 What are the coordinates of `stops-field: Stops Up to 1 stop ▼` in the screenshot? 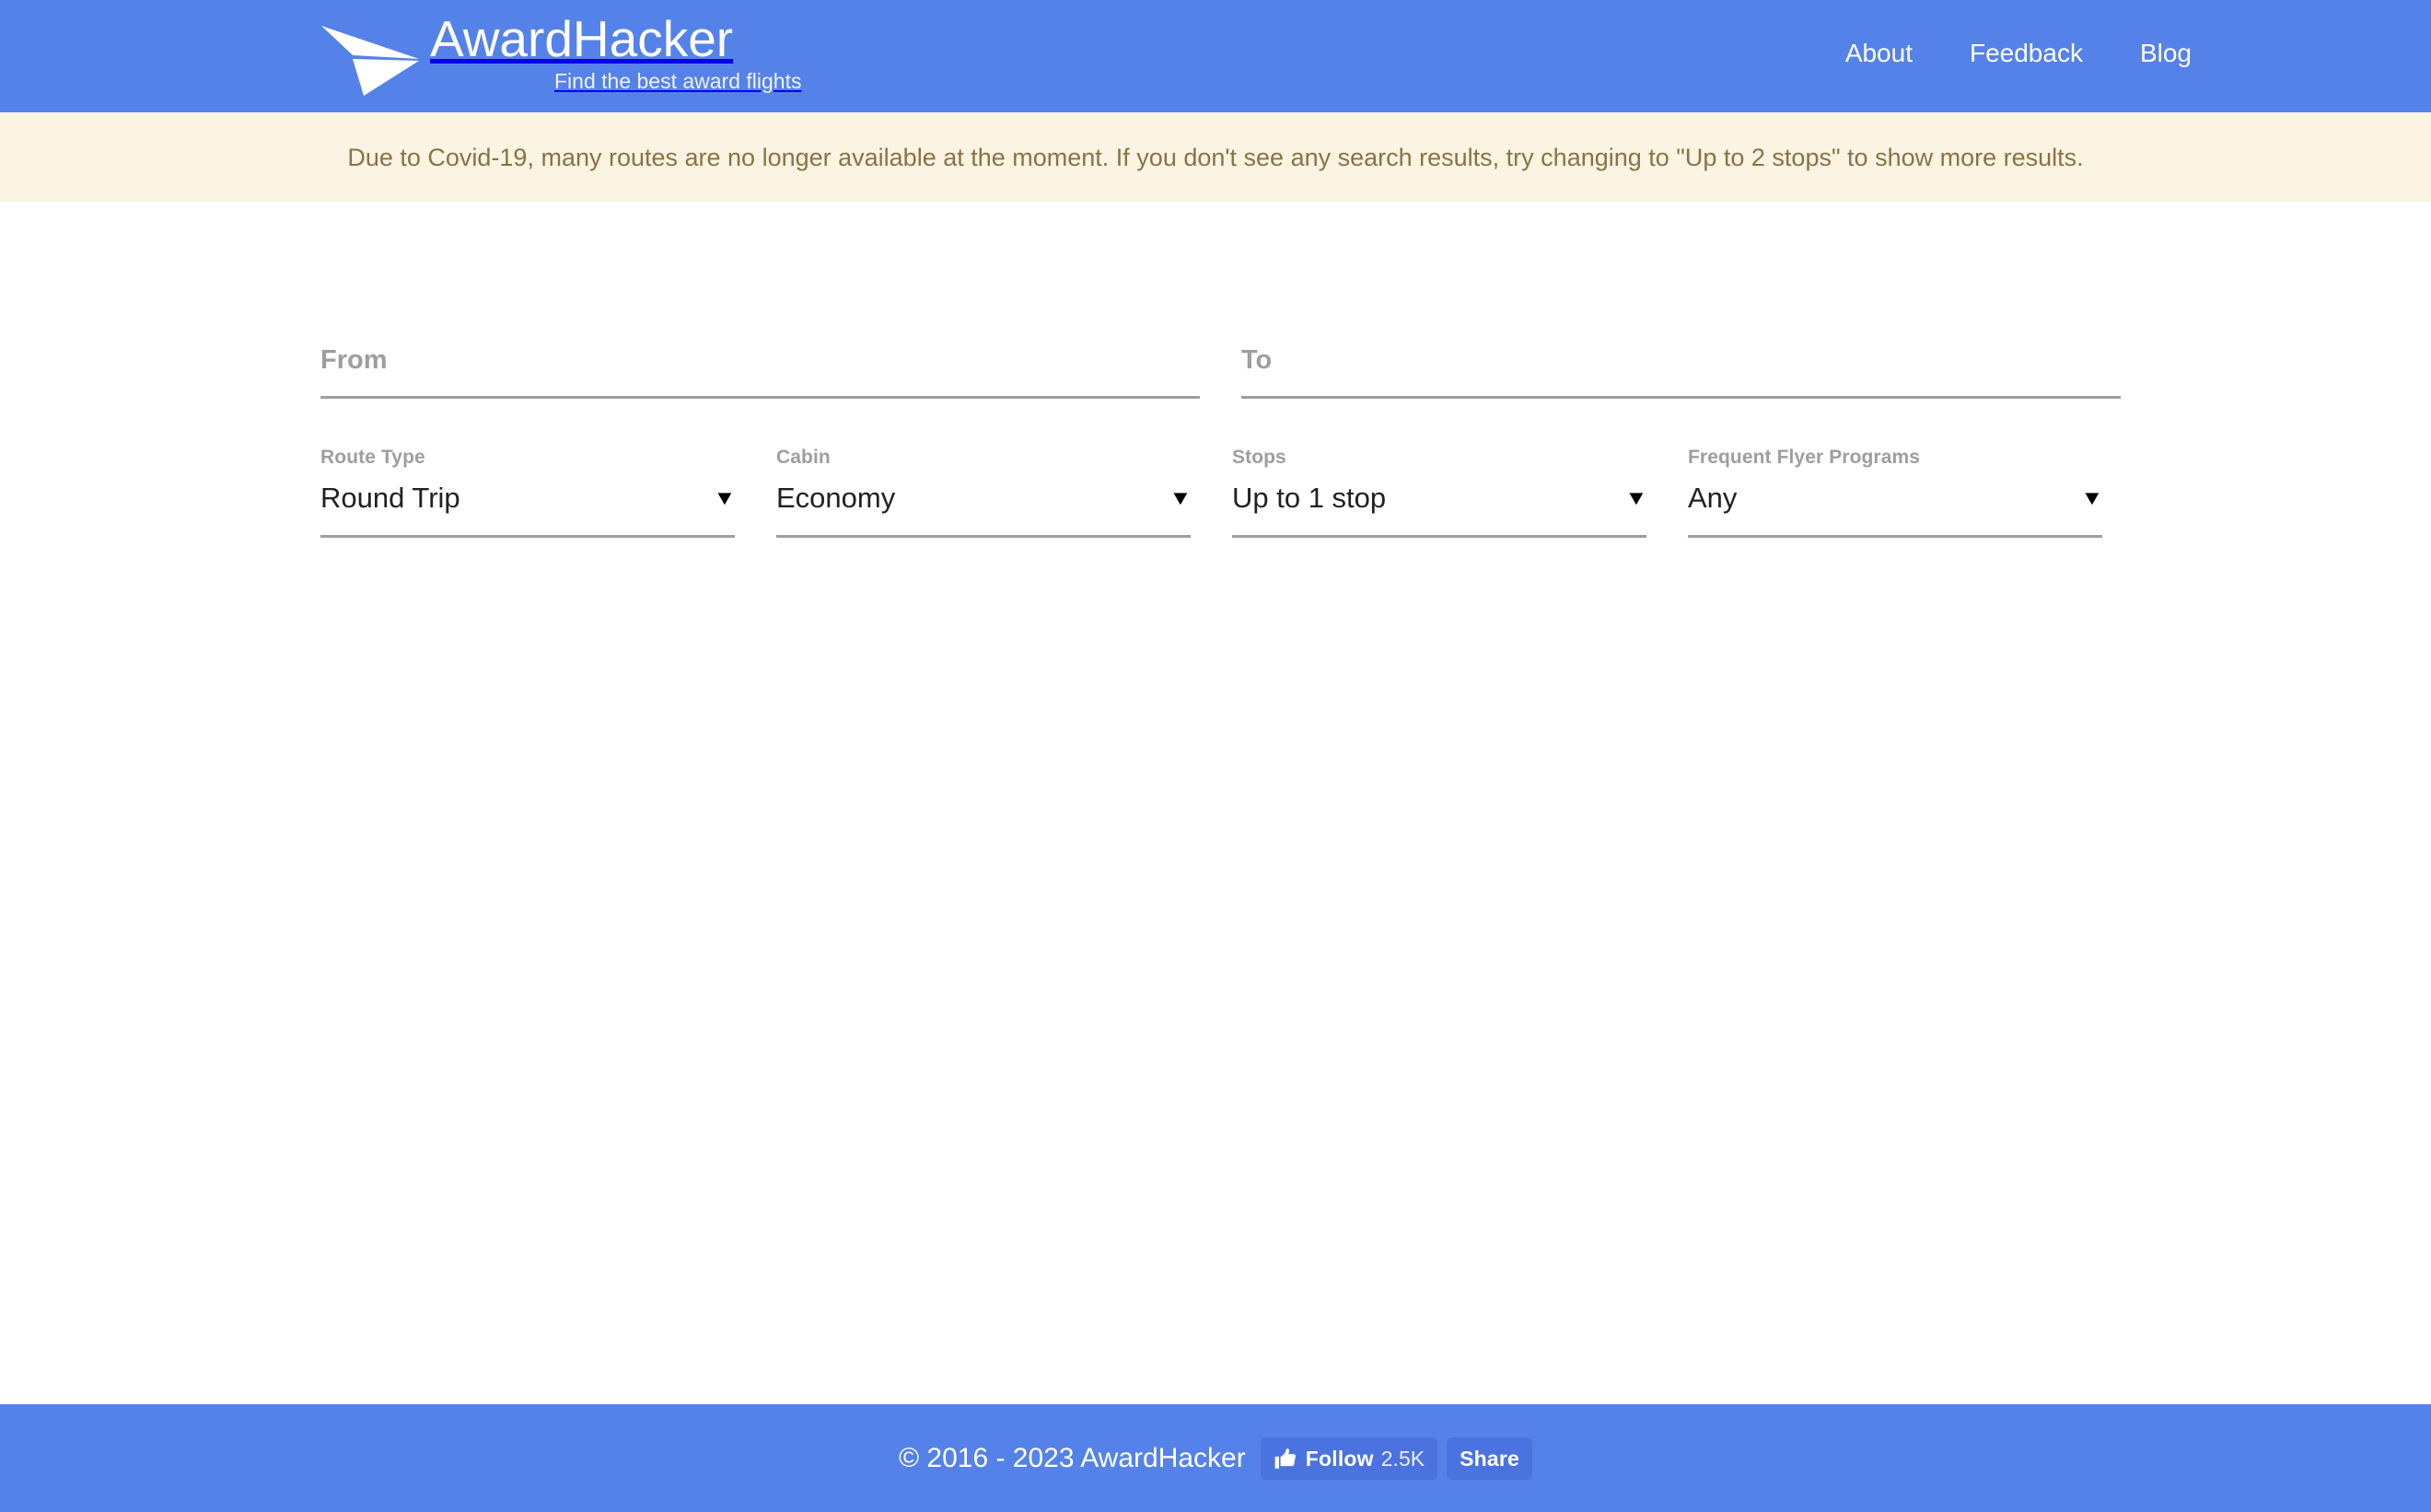 It's located at (1440, 492).